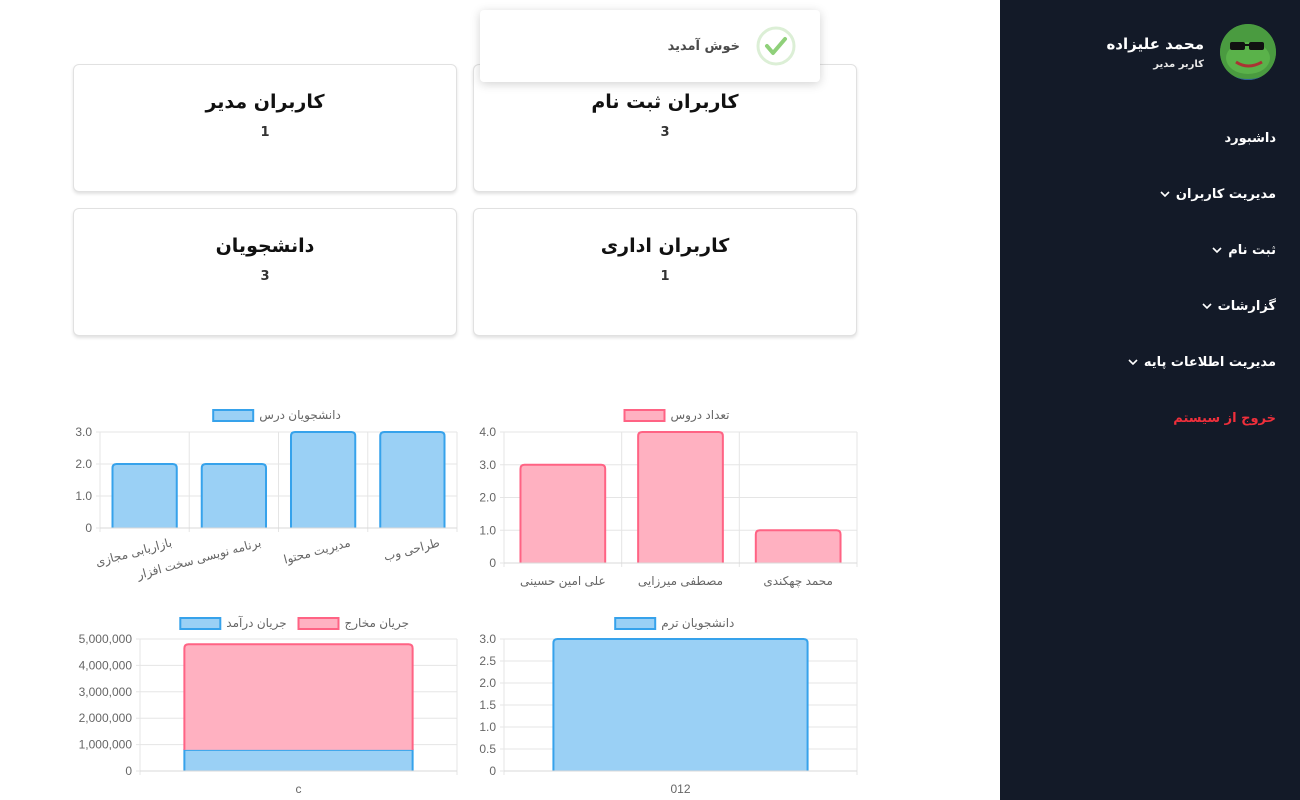 This screenshot has width=1300, height=800. I want to click on check-circle-icon, so click(776, 46).